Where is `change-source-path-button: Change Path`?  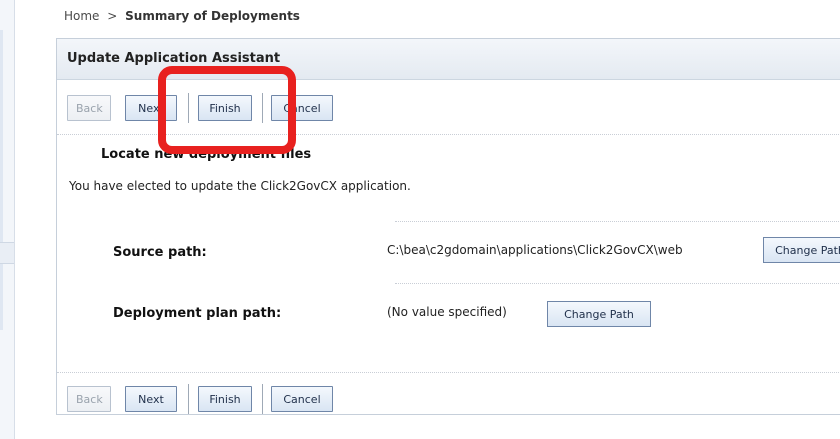
change-source-path-button: Change Path is located at coordinates (801, 250).